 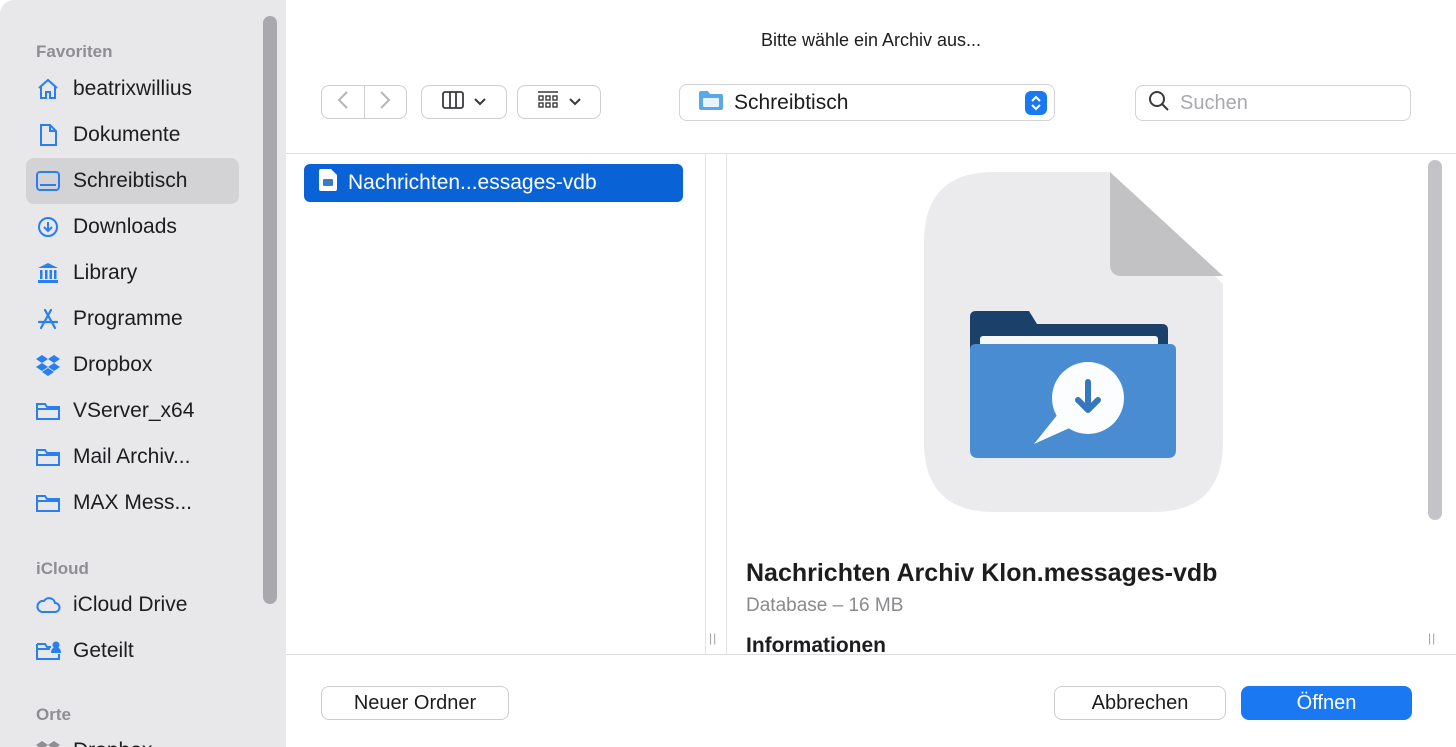 I want to click on chevron-left-icon, so click(x=343, y=102).